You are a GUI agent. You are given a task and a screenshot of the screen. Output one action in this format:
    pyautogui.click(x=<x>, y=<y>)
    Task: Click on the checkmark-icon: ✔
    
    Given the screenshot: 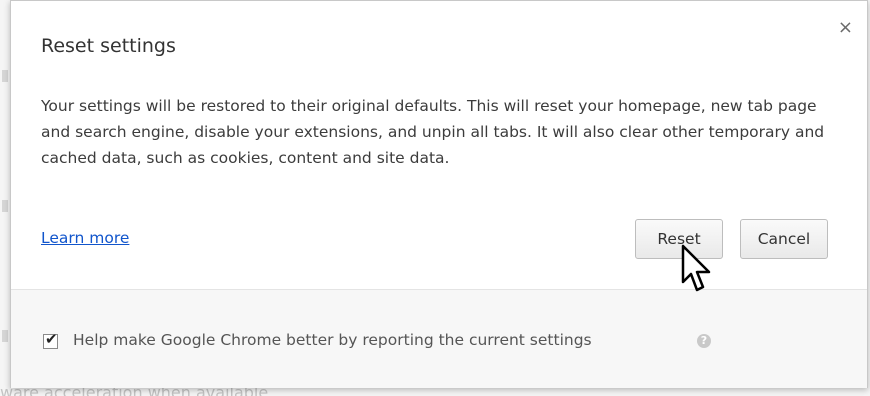 What is the action you would take?
    pyautogui.click(x=51, y=339)
    